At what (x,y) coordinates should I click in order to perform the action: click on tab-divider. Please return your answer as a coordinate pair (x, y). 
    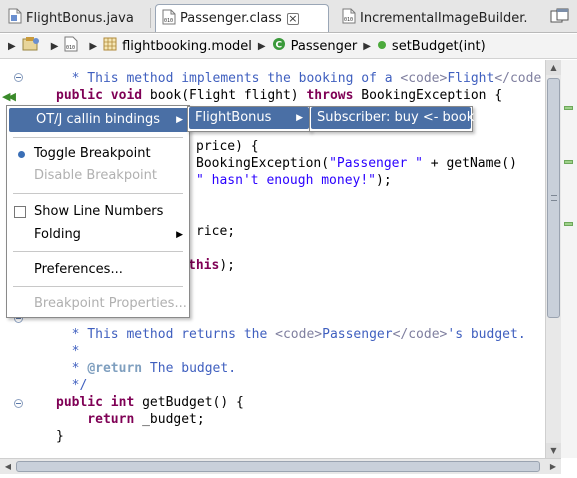
    Looking at the image, I should click on (150, 18).